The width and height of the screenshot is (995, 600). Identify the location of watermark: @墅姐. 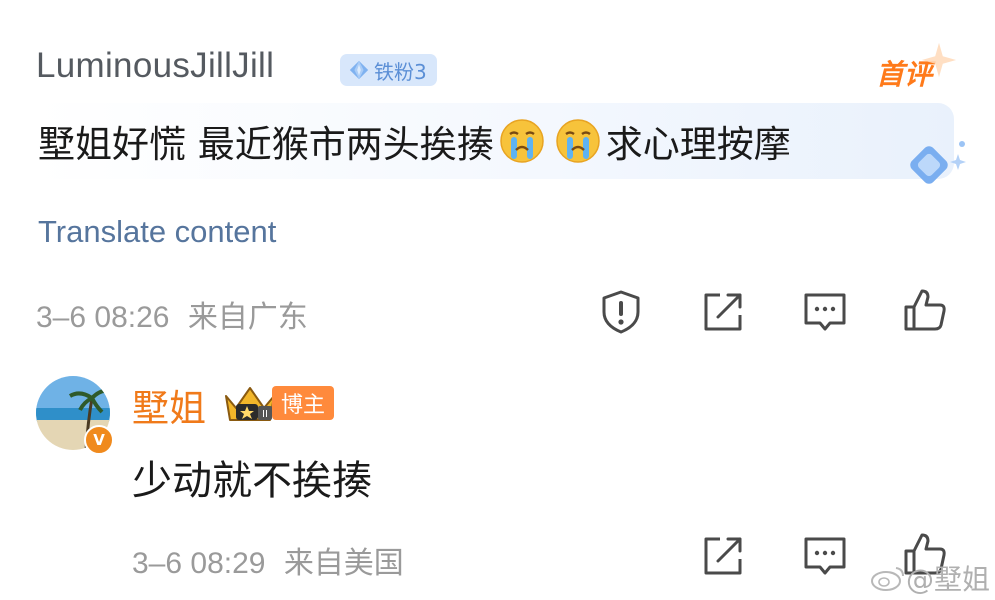
(930, 578).